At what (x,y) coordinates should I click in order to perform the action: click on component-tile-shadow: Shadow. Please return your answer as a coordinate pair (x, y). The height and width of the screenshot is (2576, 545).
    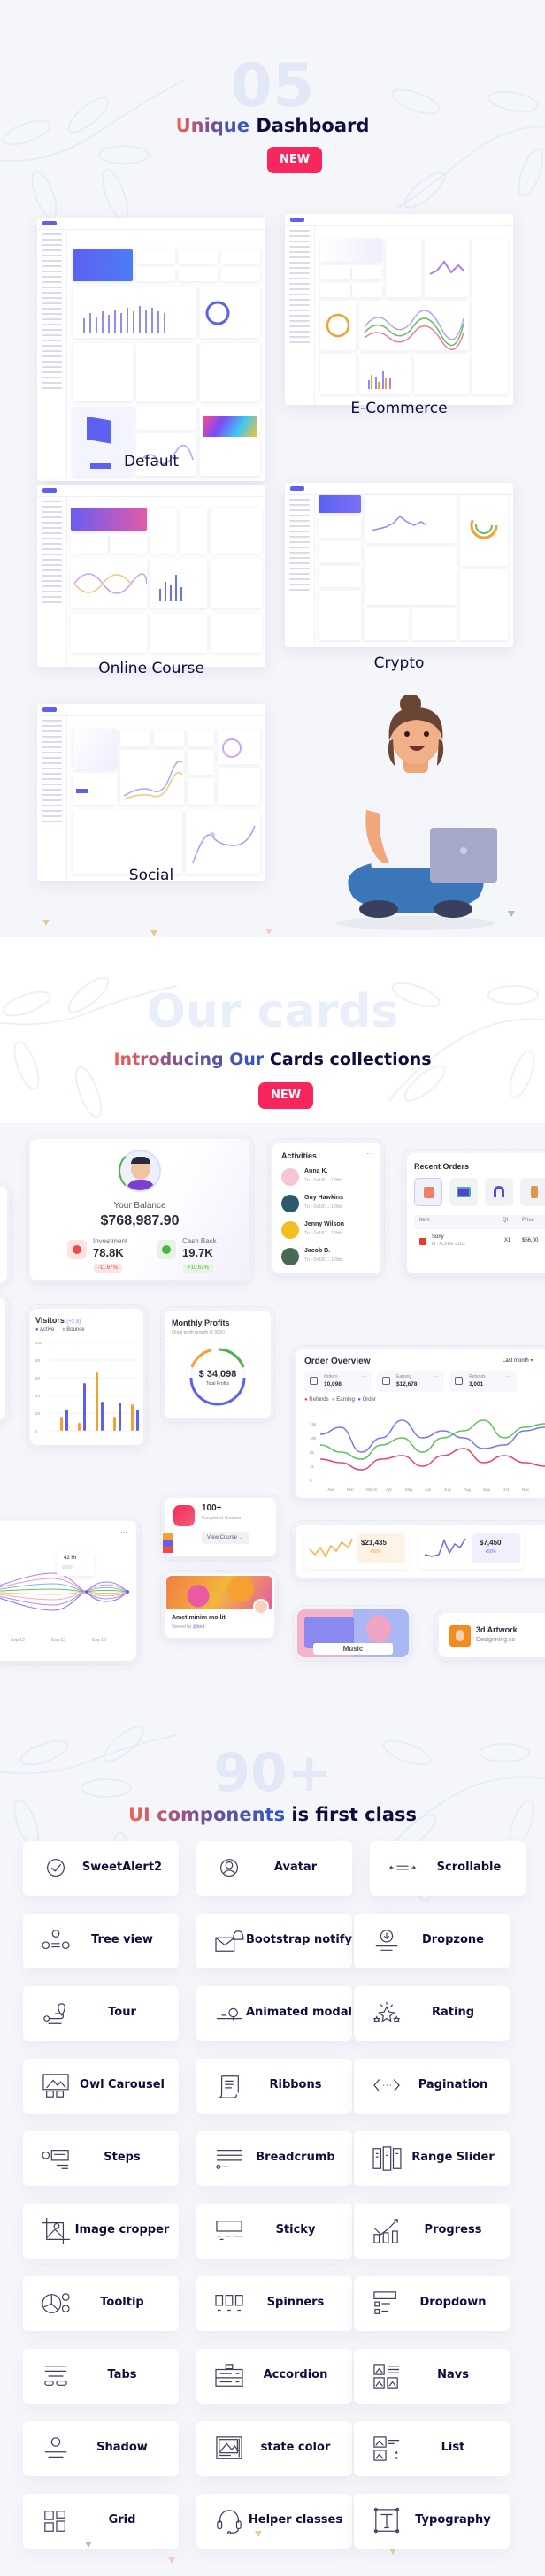
    Looking at the image, I should click on (101, 2448).